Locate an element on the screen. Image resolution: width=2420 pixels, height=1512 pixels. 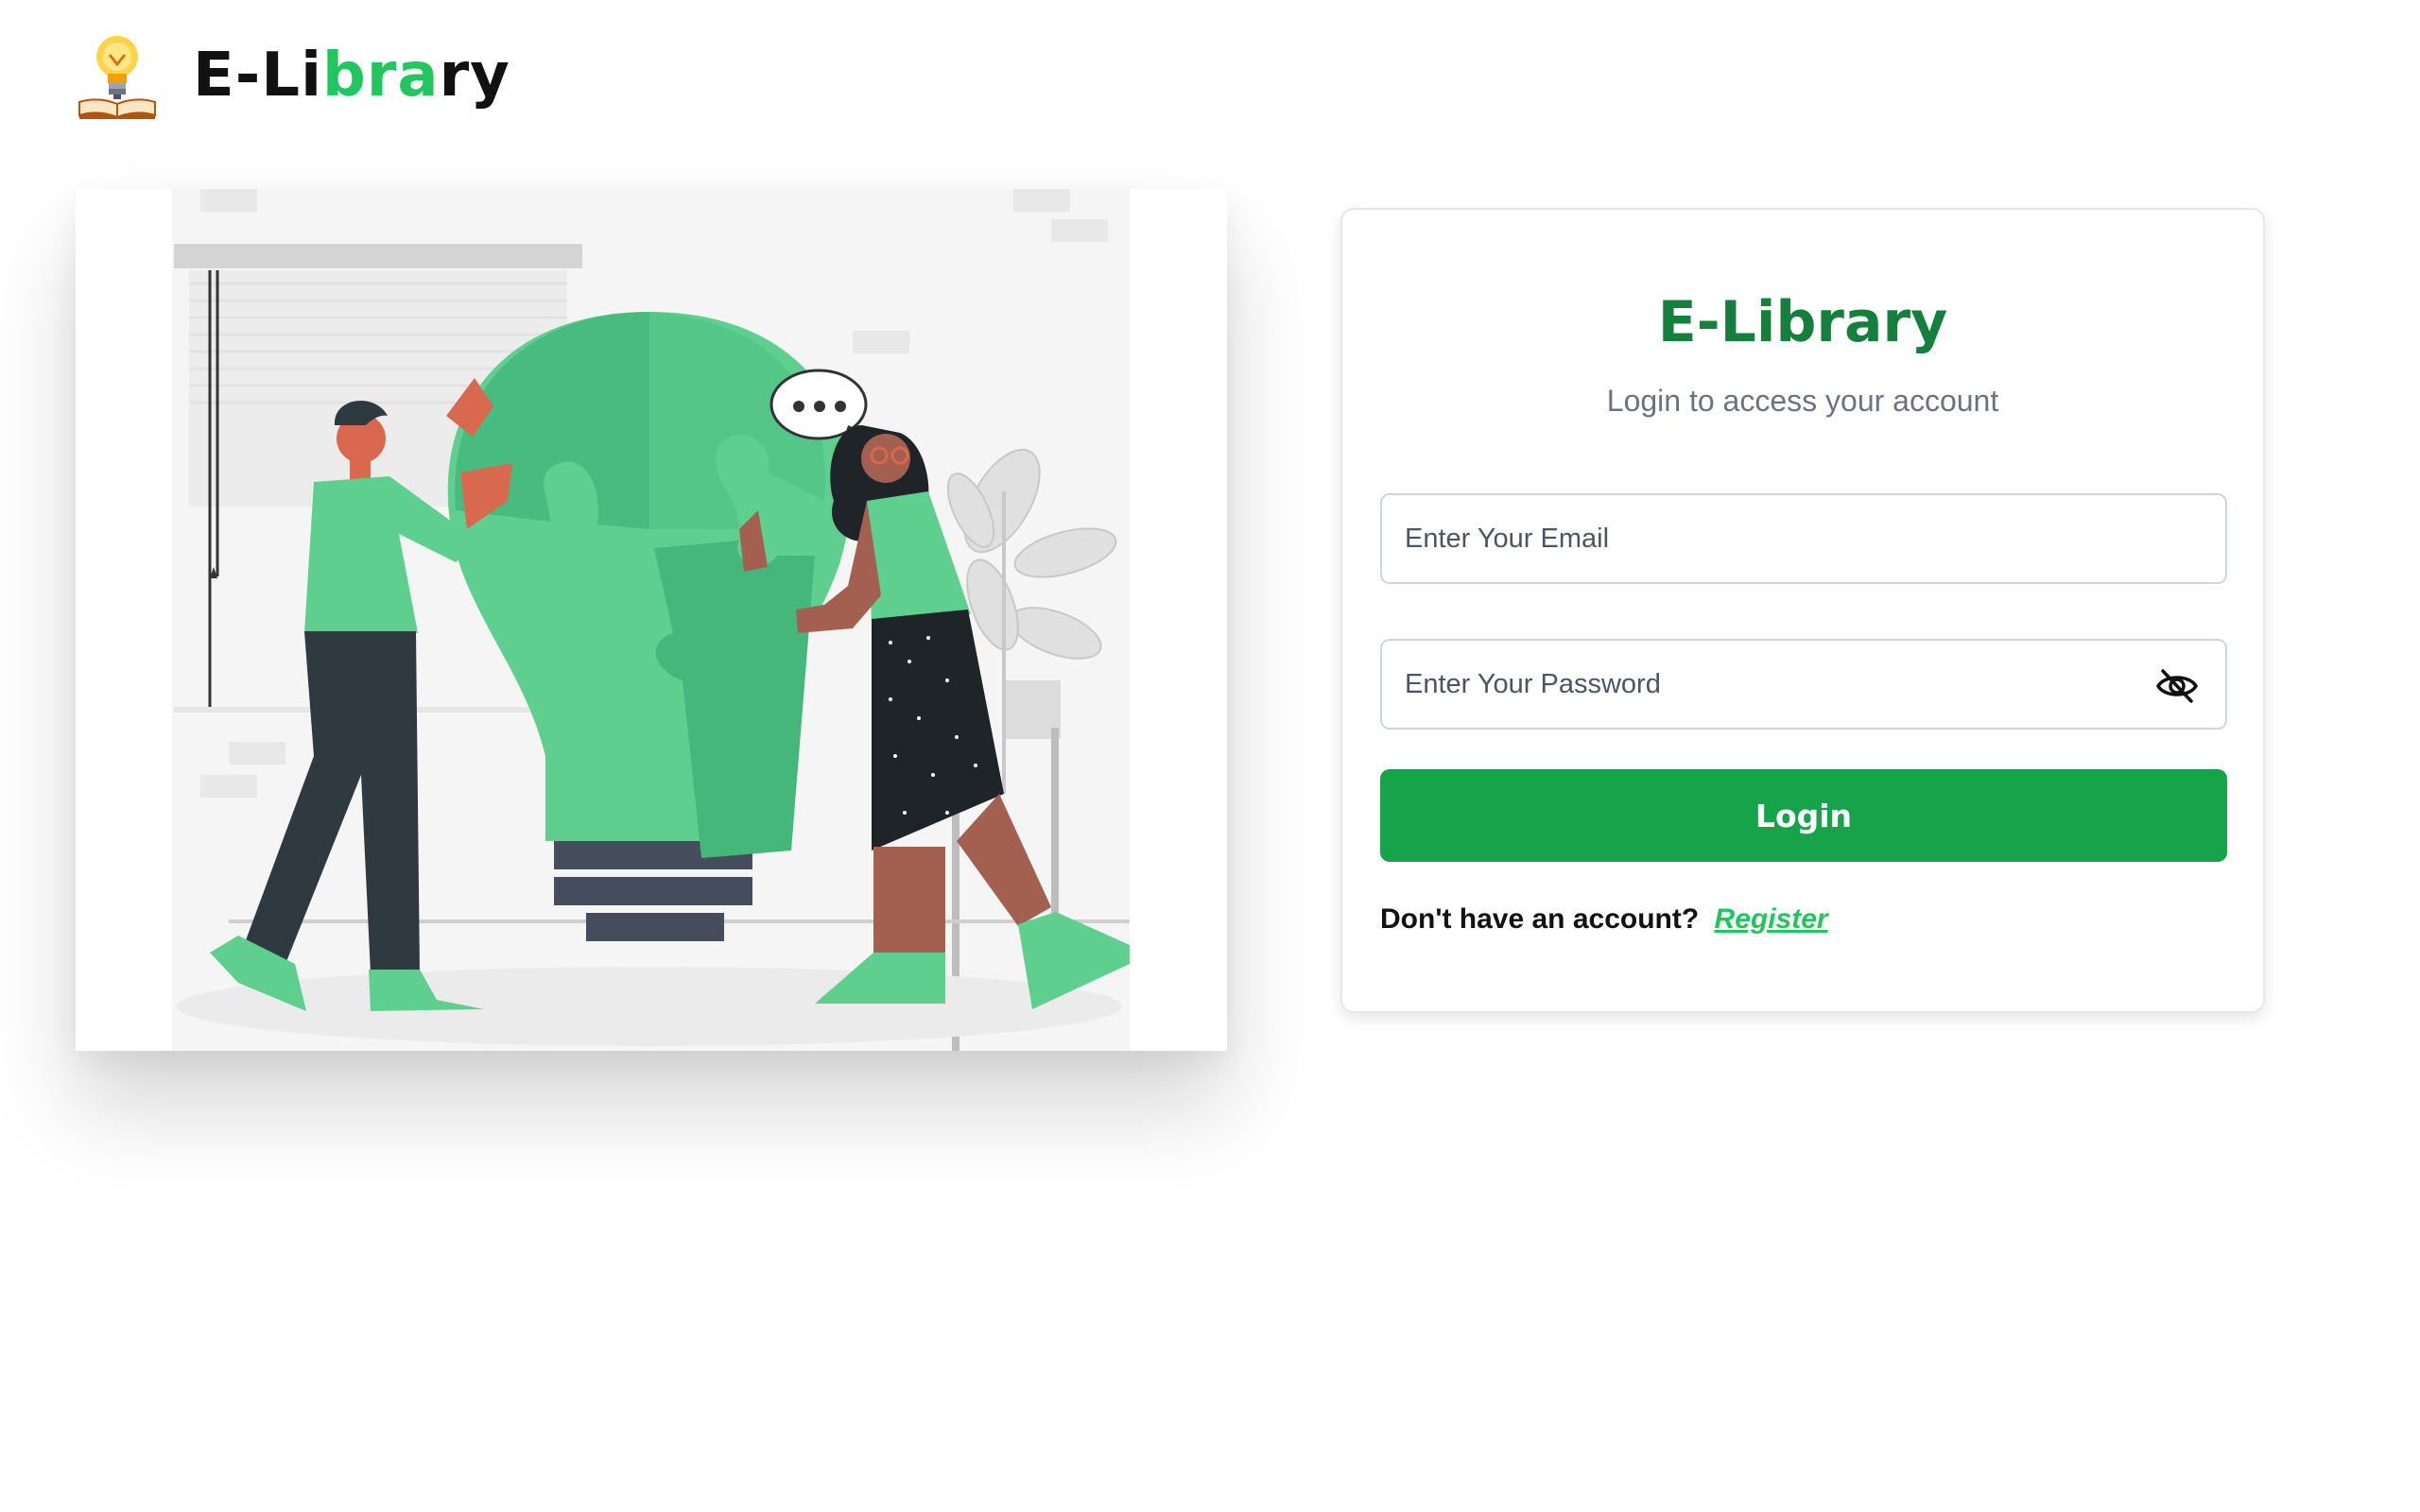
email-field-wrapper is located at coordinates (1803, 538).